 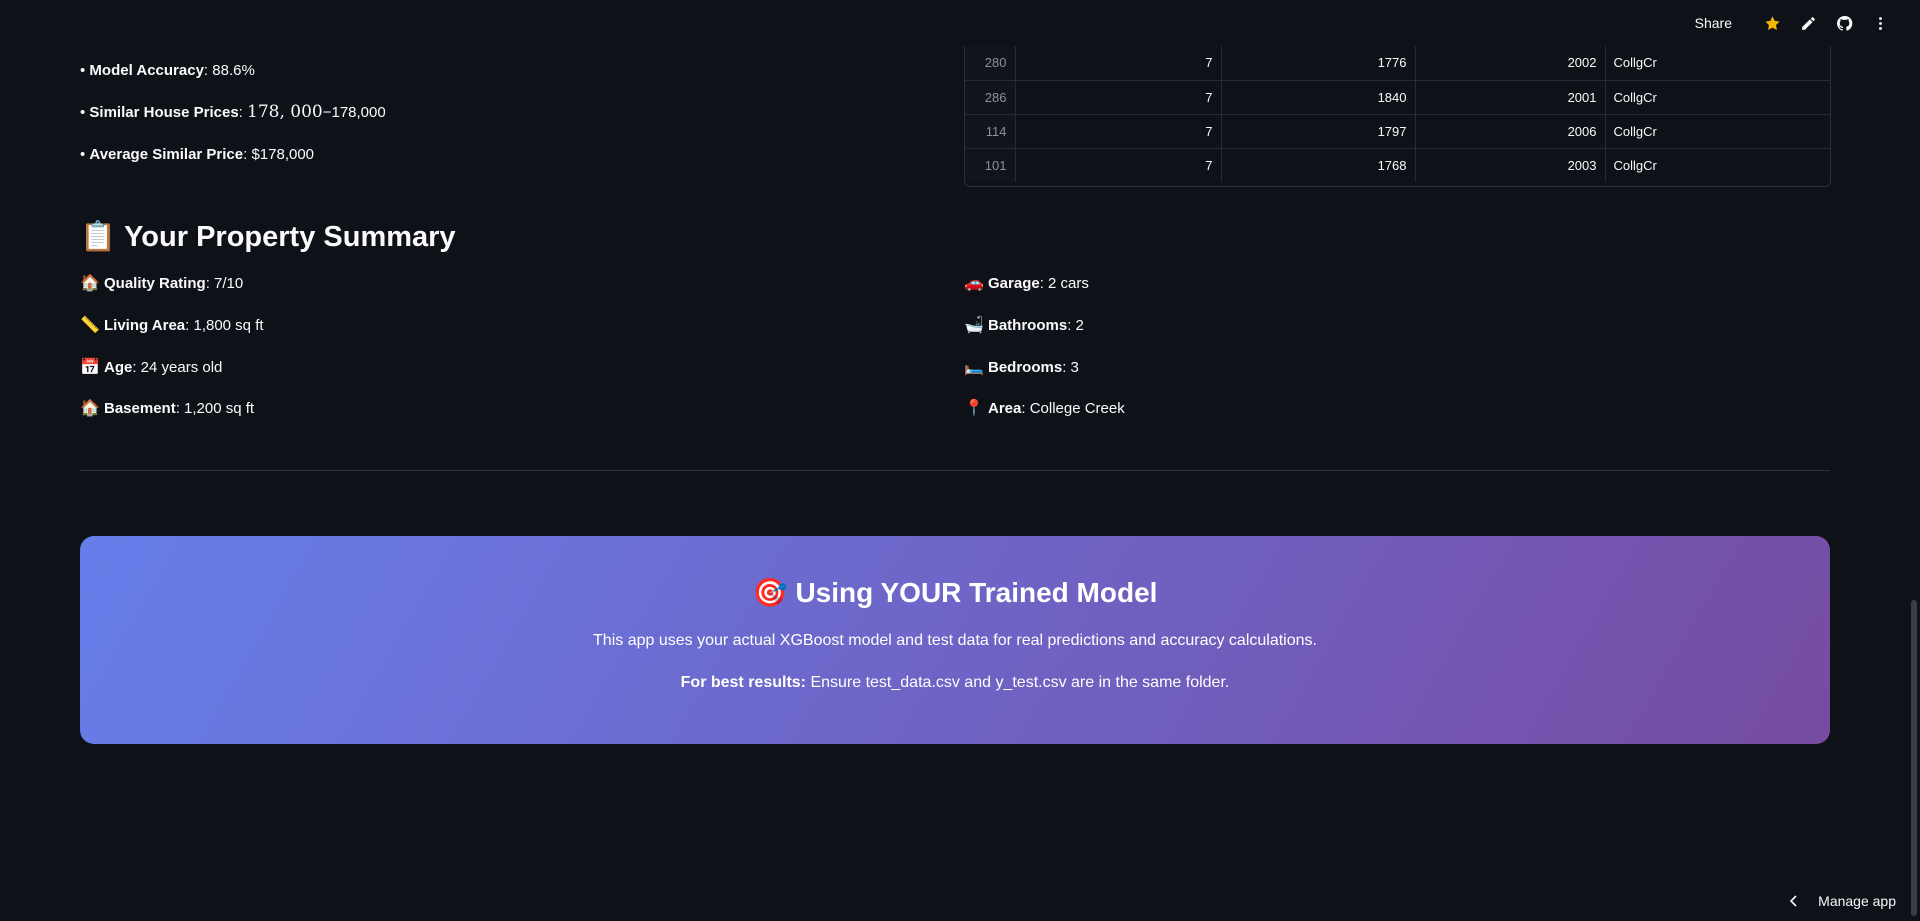 I want to click on table-row: 114 7 1797 2006 CollgCr, so click(x=1397, y=131).